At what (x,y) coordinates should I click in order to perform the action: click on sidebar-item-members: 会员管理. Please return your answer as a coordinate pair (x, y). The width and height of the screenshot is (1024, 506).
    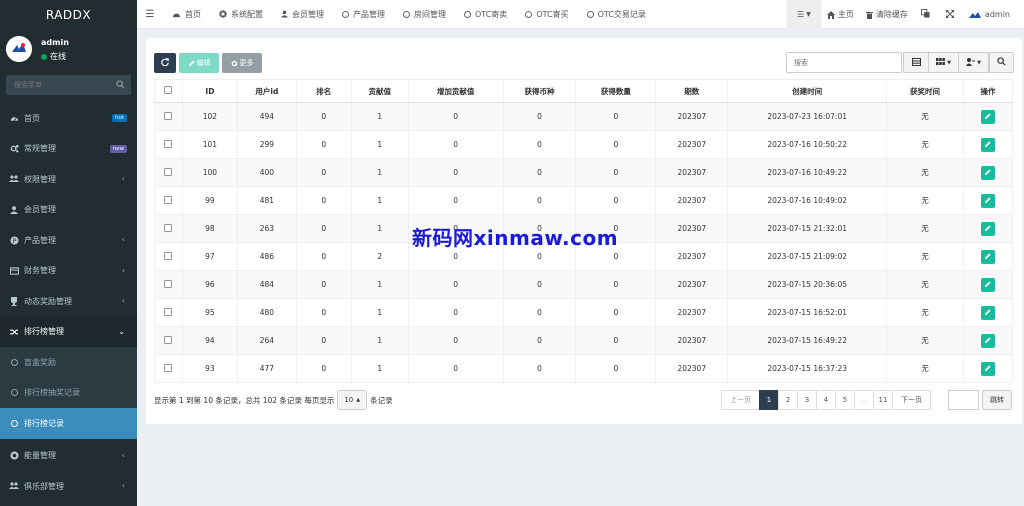
    Looking at the image, I should click on (68, 210).